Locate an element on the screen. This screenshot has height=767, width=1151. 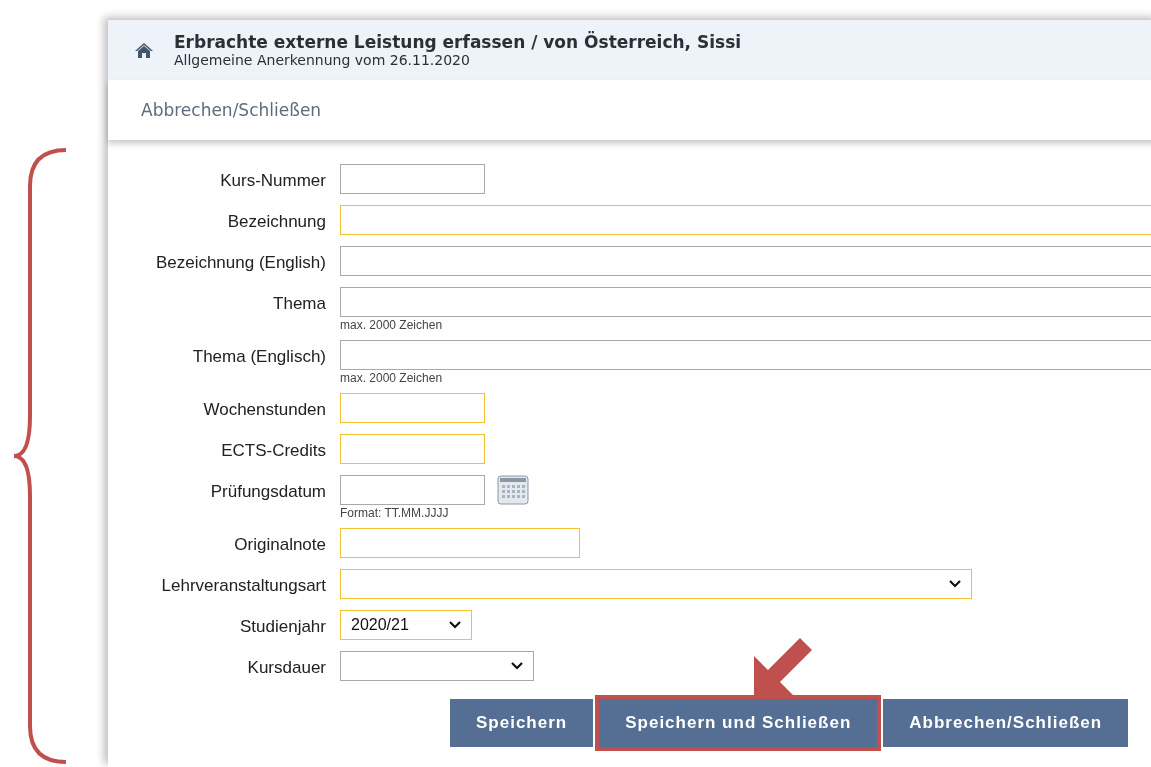
page-subtitle: Allgemeine Anerkennung vom 26.11.2020 is located at coordinates (322, 60).